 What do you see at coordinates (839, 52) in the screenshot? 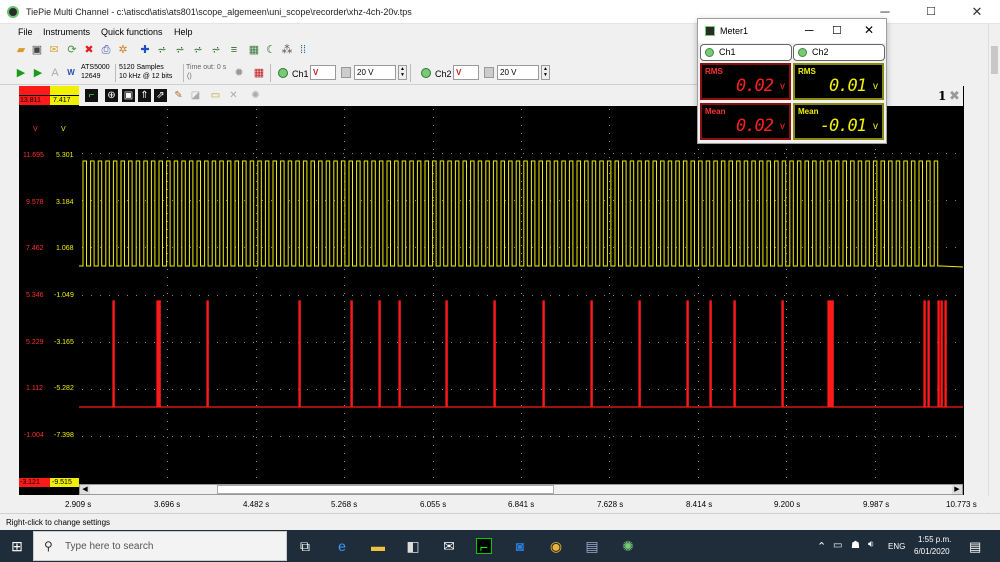
I see `meter-tab-ch2: Ch2` at bounding box center [839, 52].